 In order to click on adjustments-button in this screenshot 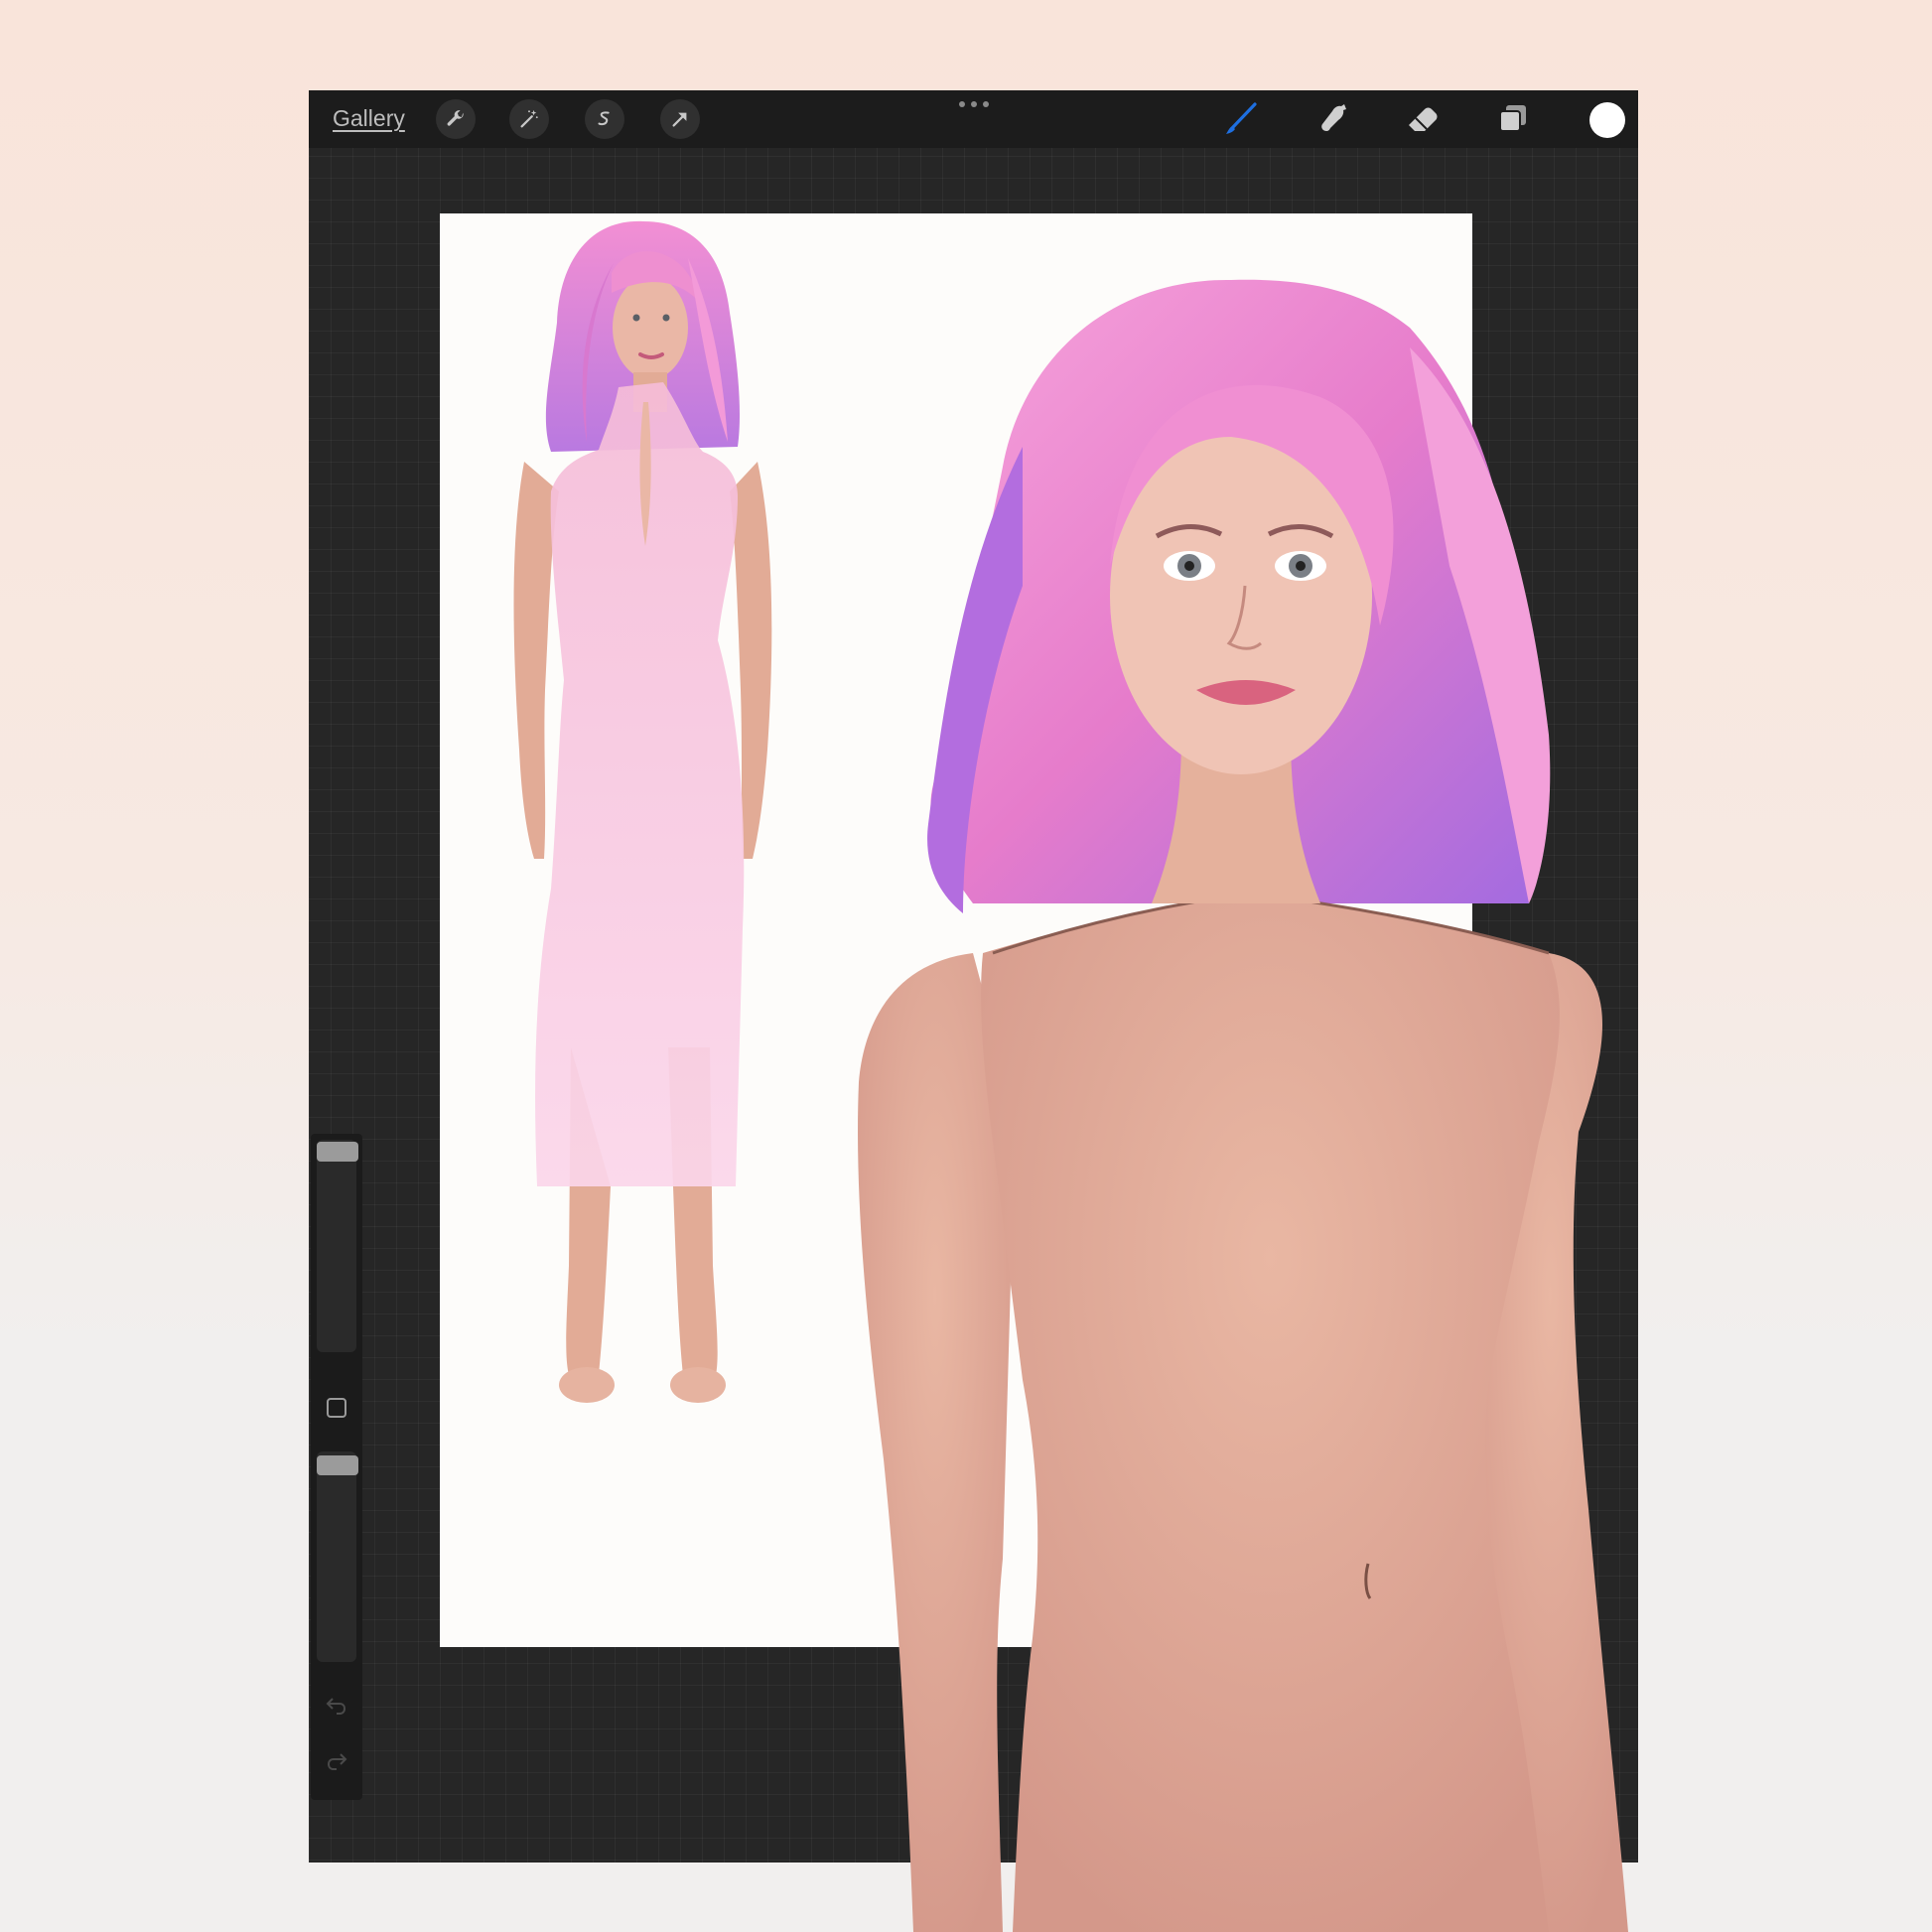, I will do `click(529, 119)`.